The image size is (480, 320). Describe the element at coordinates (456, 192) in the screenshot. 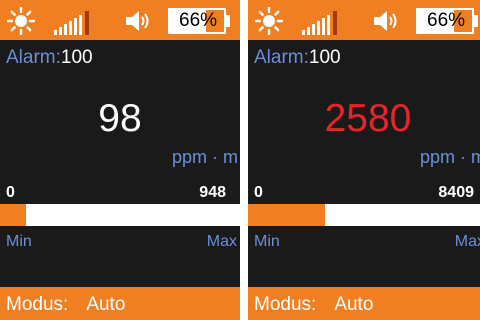

I see `scale-max: 8409` at that location.